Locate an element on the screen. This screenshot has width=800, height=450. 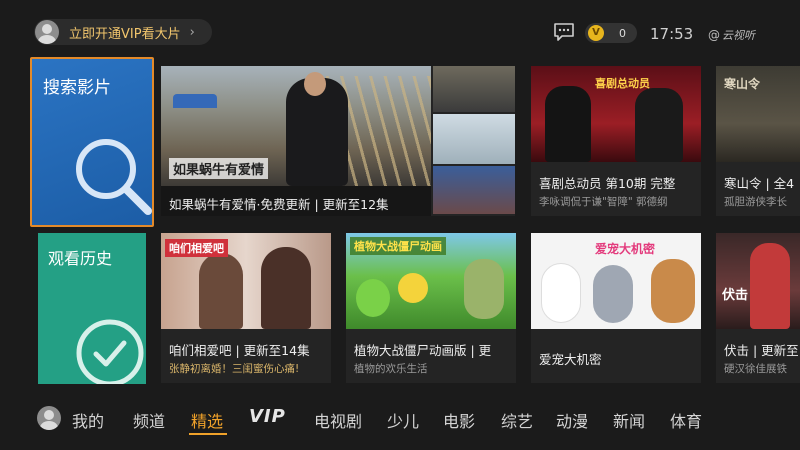
comedy-poster: 喜剧总动员 is located at coordinates (616, 114).